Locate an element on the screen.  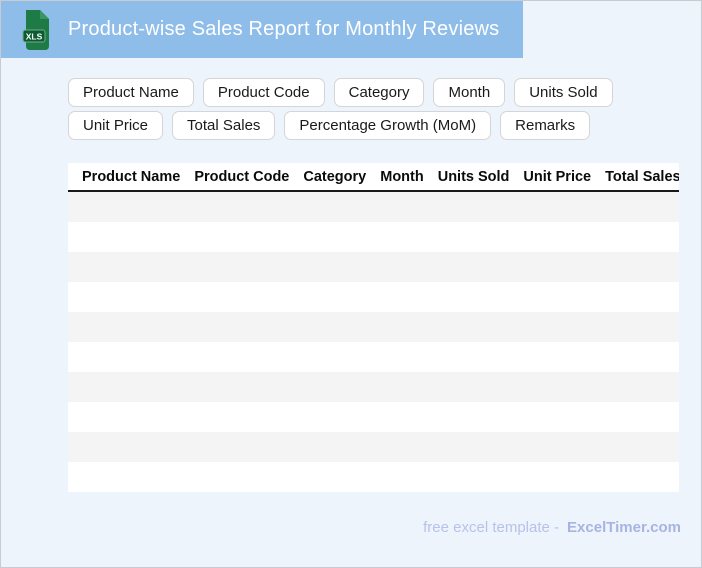
field-chip-5: Unit Price is located at coordinates (116, 125).